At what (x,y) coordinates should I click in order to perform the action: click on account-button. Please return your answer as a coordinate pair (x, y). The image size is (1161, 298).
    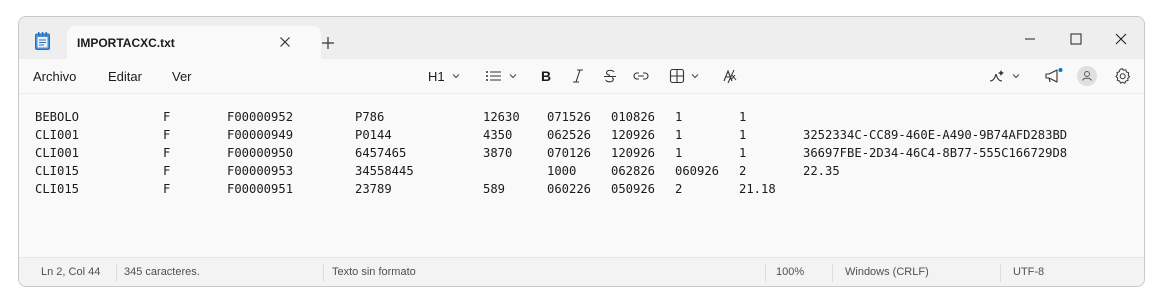
    Looking at the image, I should click on (1087, 76).